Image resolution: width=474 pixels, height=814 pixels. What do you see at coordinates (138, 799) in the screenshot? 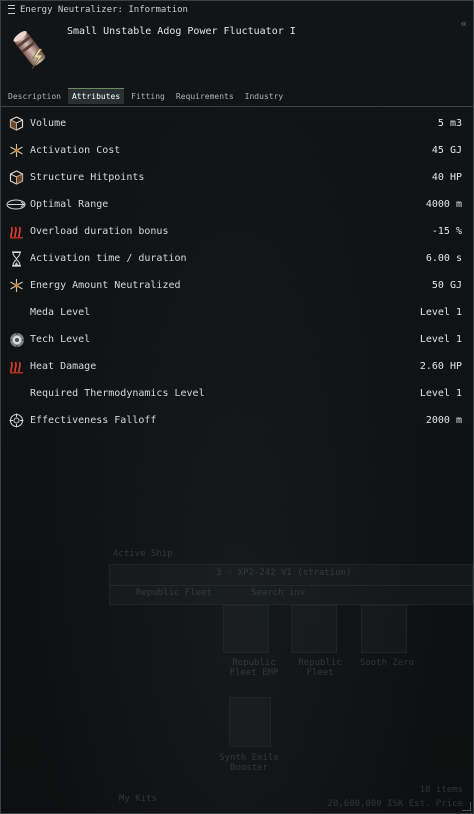
I see `bg-my-kits: My Kits` at bounding box center [138, 799].